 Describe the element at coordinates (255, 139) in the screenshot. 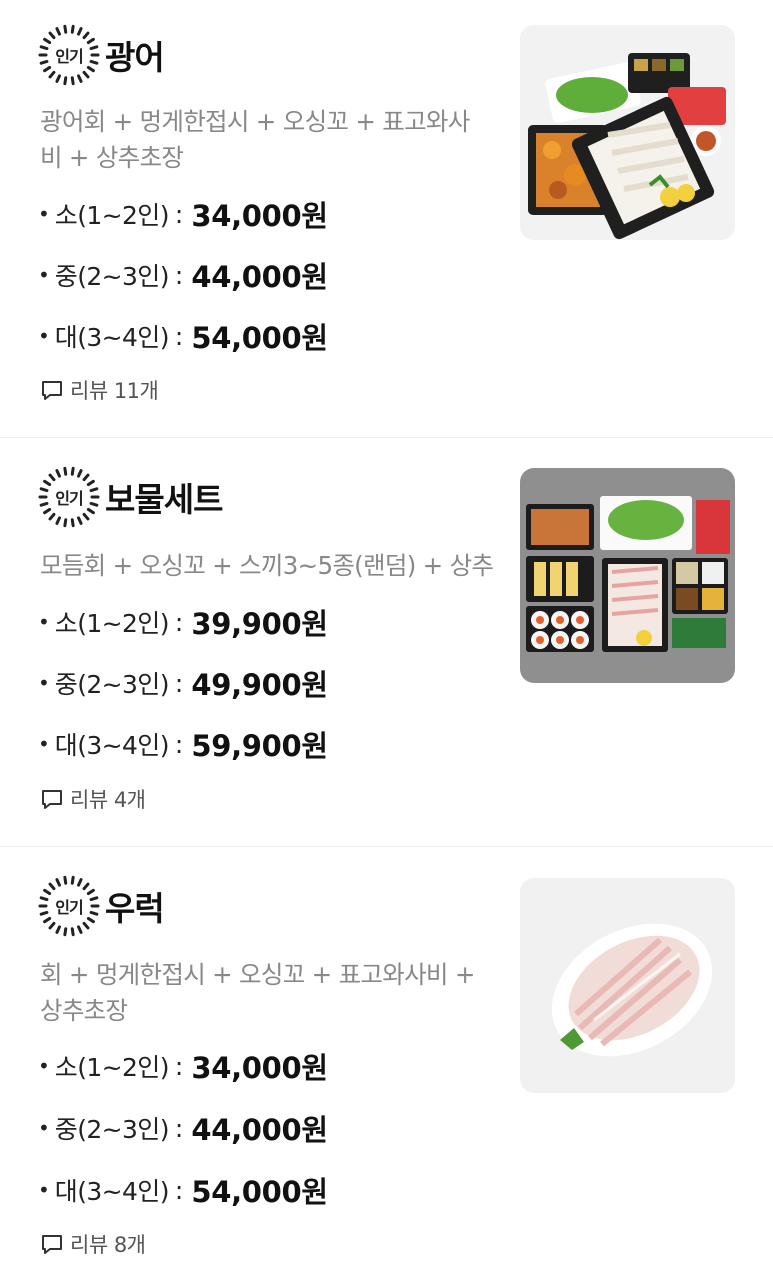

I see `menu-description: 광어회 + 멍게한접시 + 오싱꼬 + 표고와사비 + 상추초장` at that location.